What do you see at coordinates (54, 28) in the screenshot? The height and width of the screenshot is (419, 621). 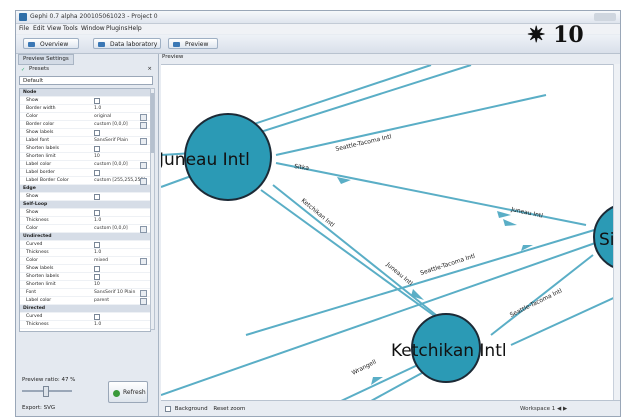 I see `menu-view: View` at bounding box center [54, 28].